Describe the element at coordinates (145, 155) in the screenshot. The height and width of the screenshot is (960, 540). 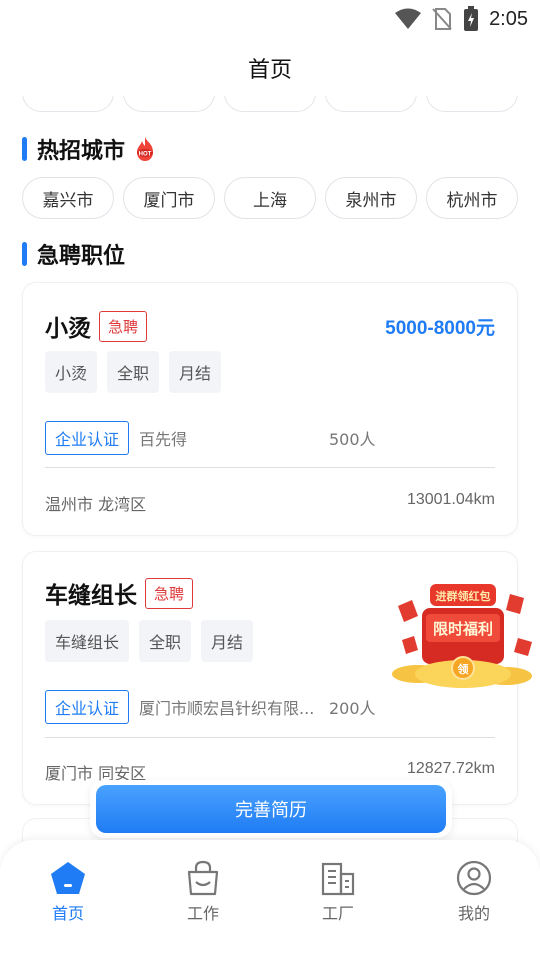
I see `hot-badge-text: HOT` at that location.